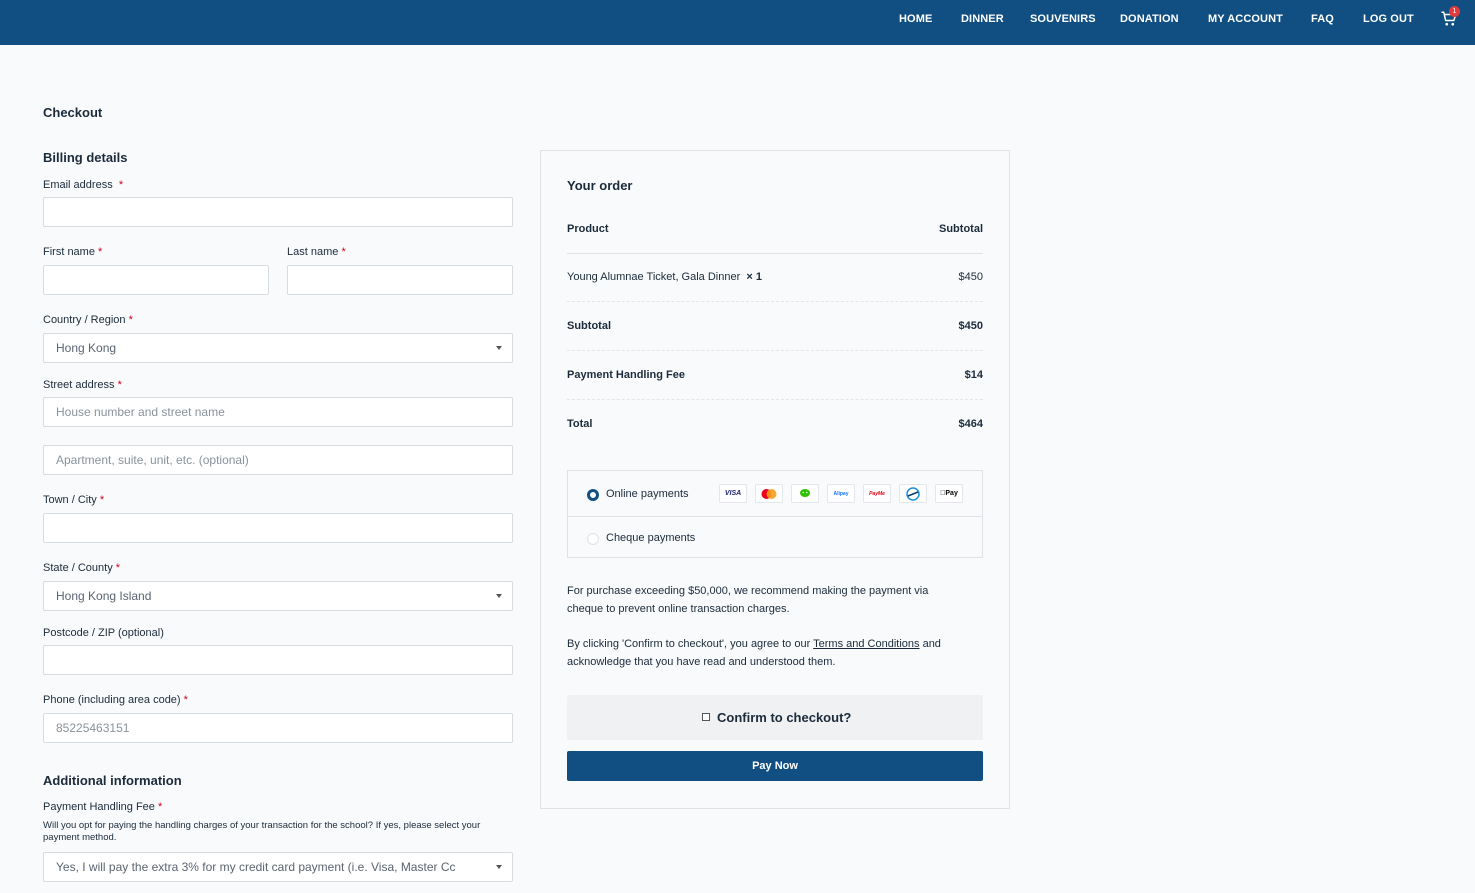 This screenshot has width=1475, height=893. Describe the element at coordinates (103, 633) in the screenshot. I see `postcode-label: Postcode / ZIP (optional)` at that location.